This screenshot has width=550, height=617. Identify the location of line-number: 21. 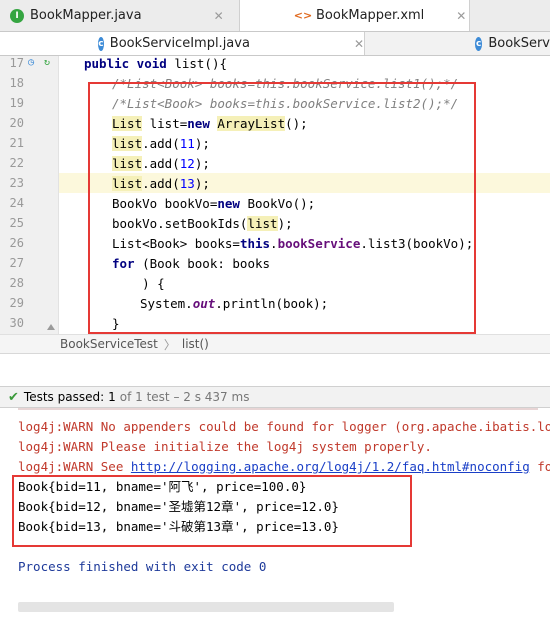
(16, 143).